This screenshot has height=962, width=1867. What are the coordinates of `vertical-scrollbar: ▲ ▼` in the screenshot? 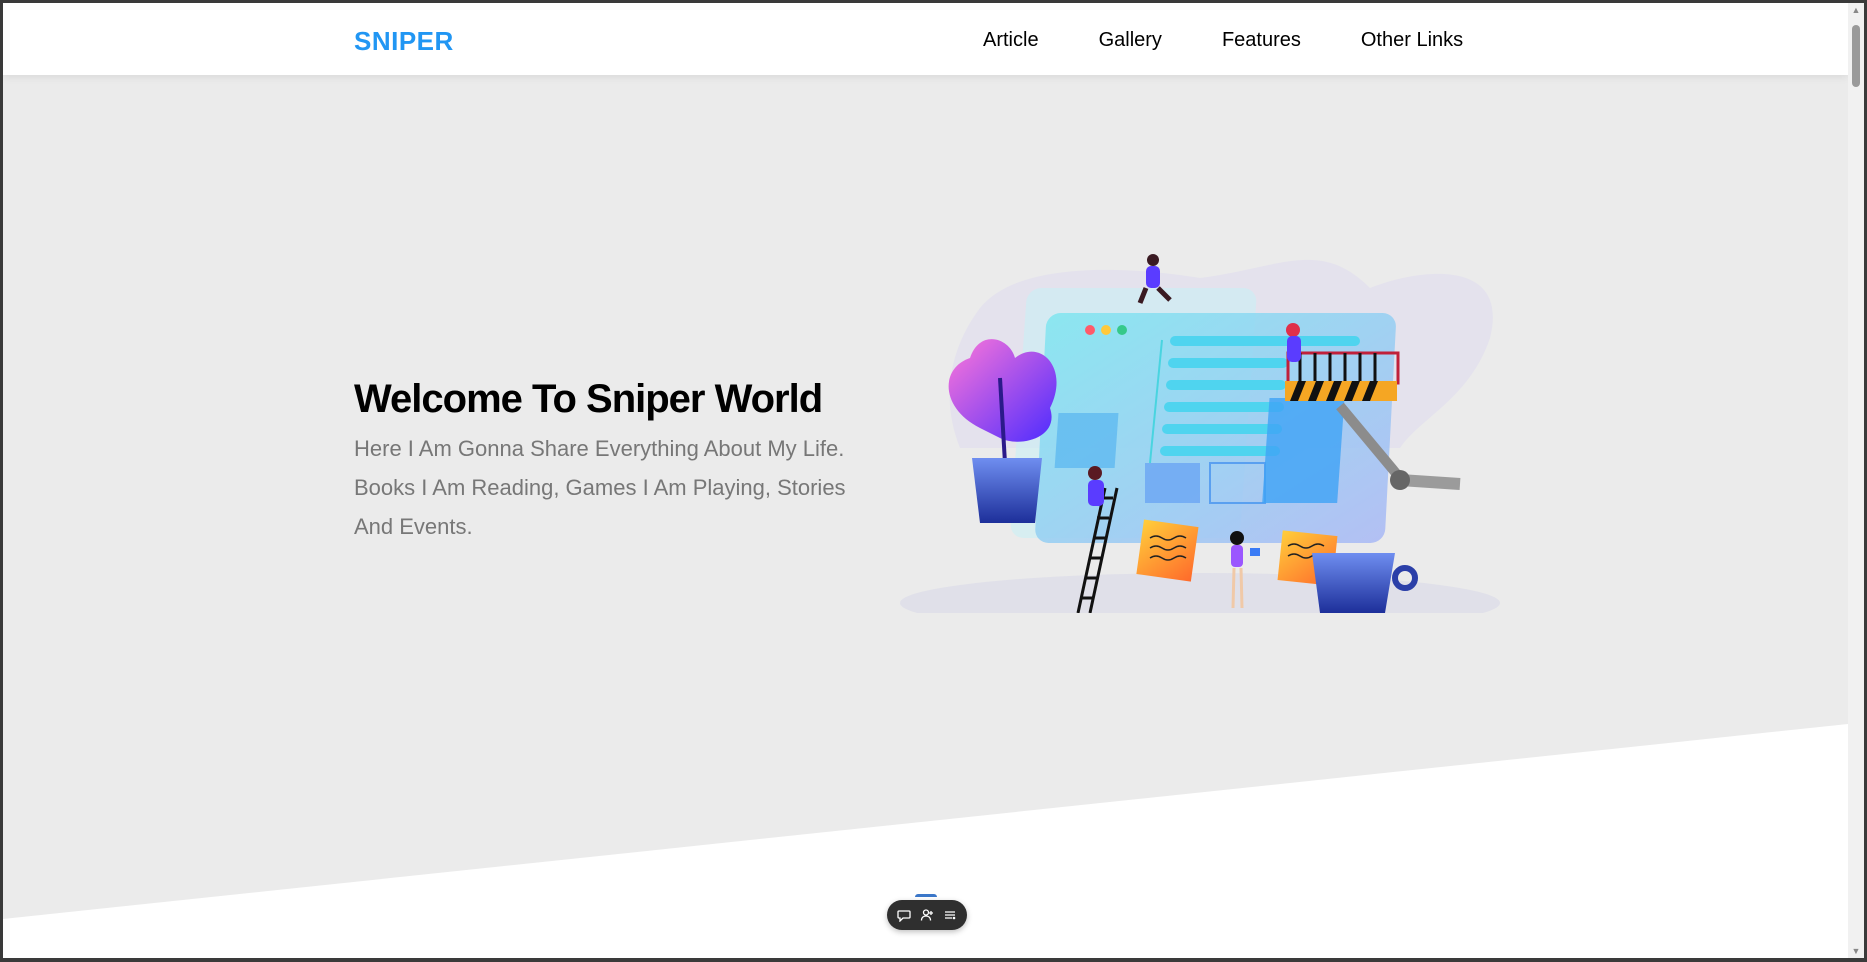 It's located at (1856, 480).